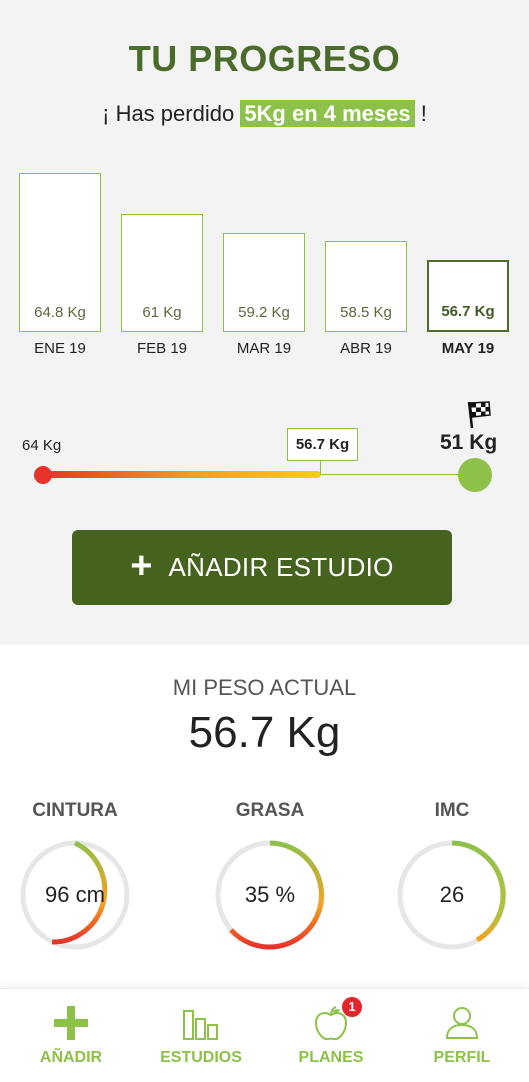 This screenshot has width=529, height=1082. I want to click on notification-badge: 1, so click(352, 1007).